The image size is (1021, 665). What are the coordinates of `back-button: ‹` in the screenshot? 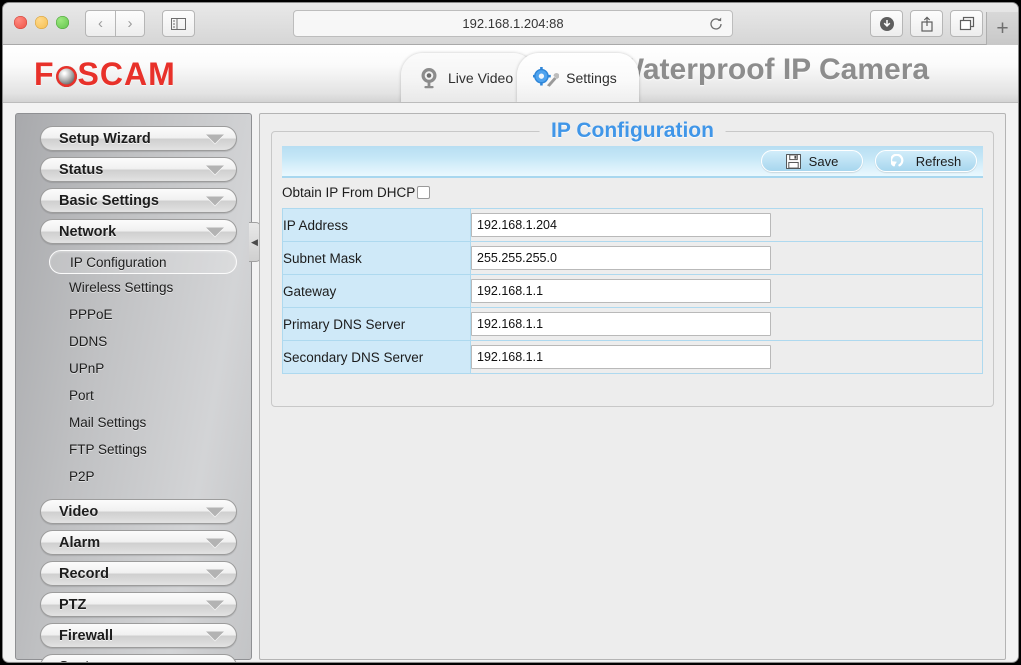 It's located at (100, 23).